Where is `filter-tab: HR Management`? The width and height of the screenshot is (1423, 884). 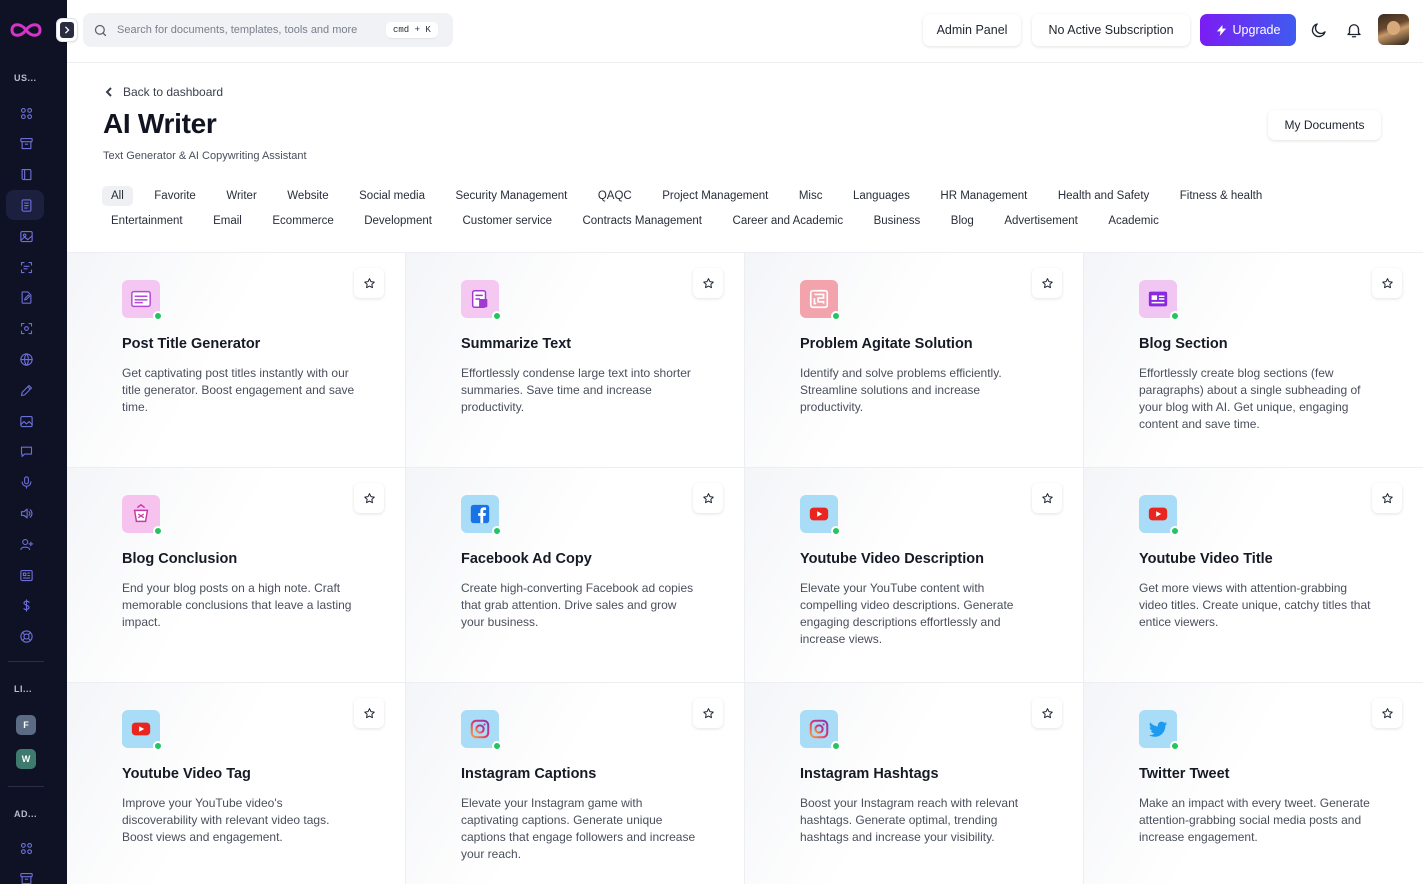
filter-tab: HR Management is located at coordinates (983, 196).